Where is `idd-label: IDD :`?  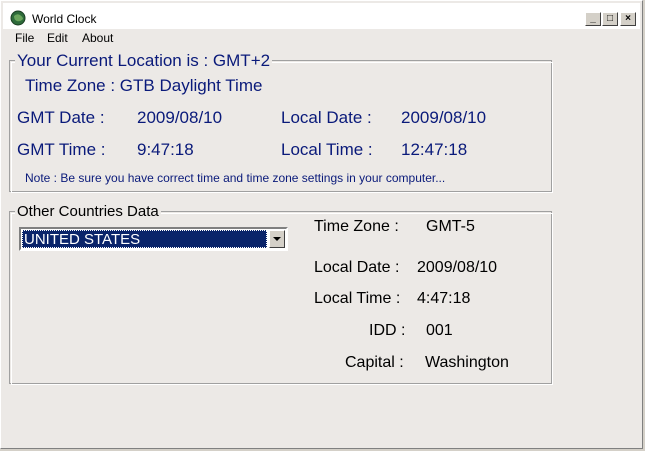
idd-label: IDD : is located at coordinates (387, 330).